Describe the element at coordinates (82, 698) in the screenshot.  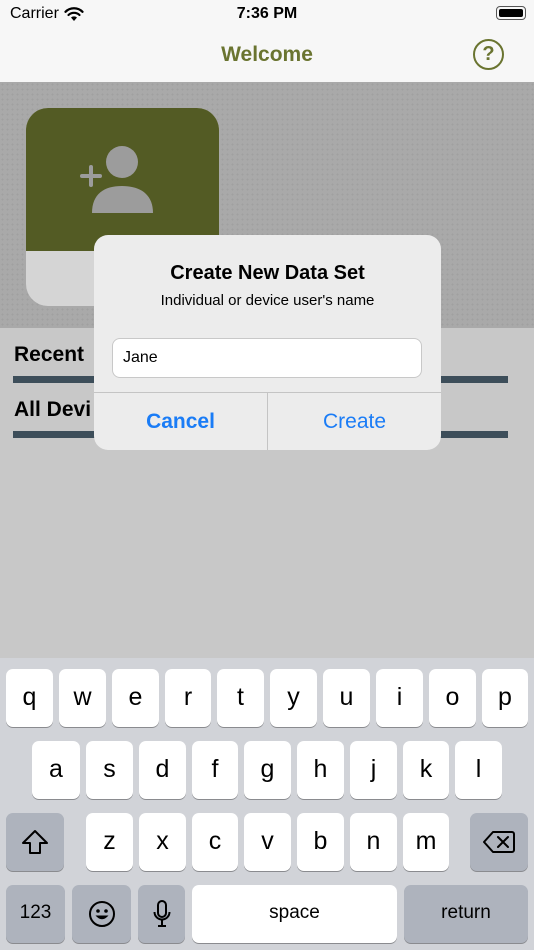
I see `key-w: w` at that location.